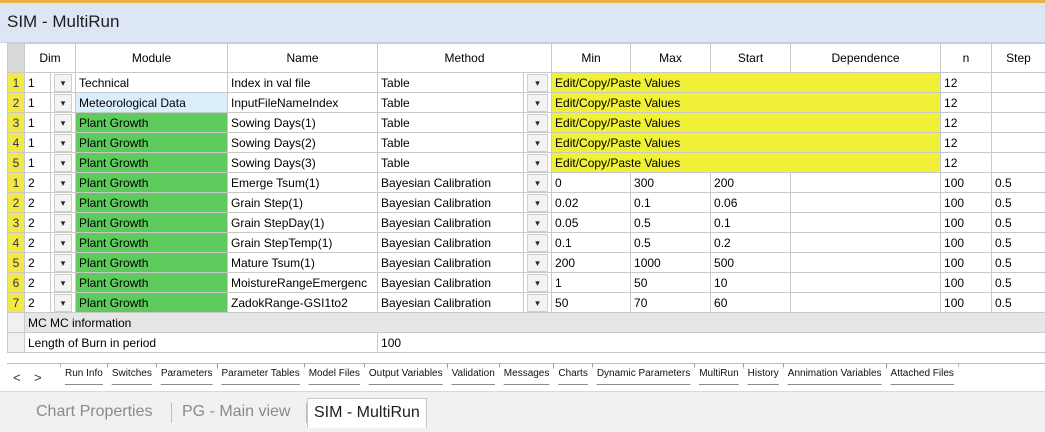  Describe the element at coordinates (303, 58) in the screenshot. I see `col-header-name: Name` at that location.